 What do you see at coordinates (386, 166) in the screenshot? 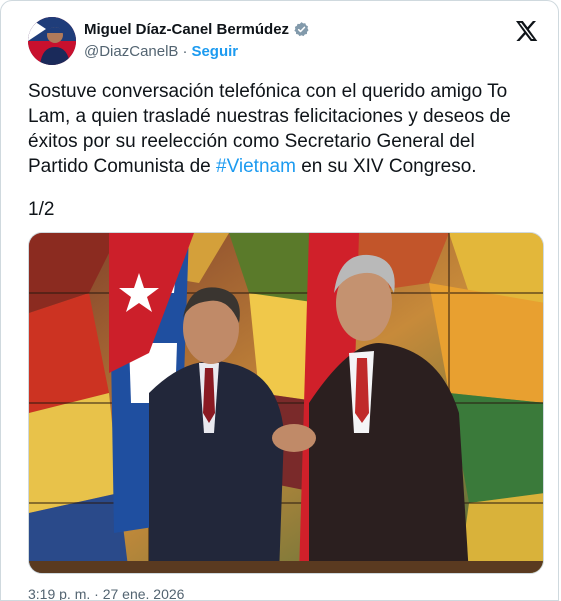
I see `post-text-after: en su XIV Congreso.` at bounding box center [386, 166].